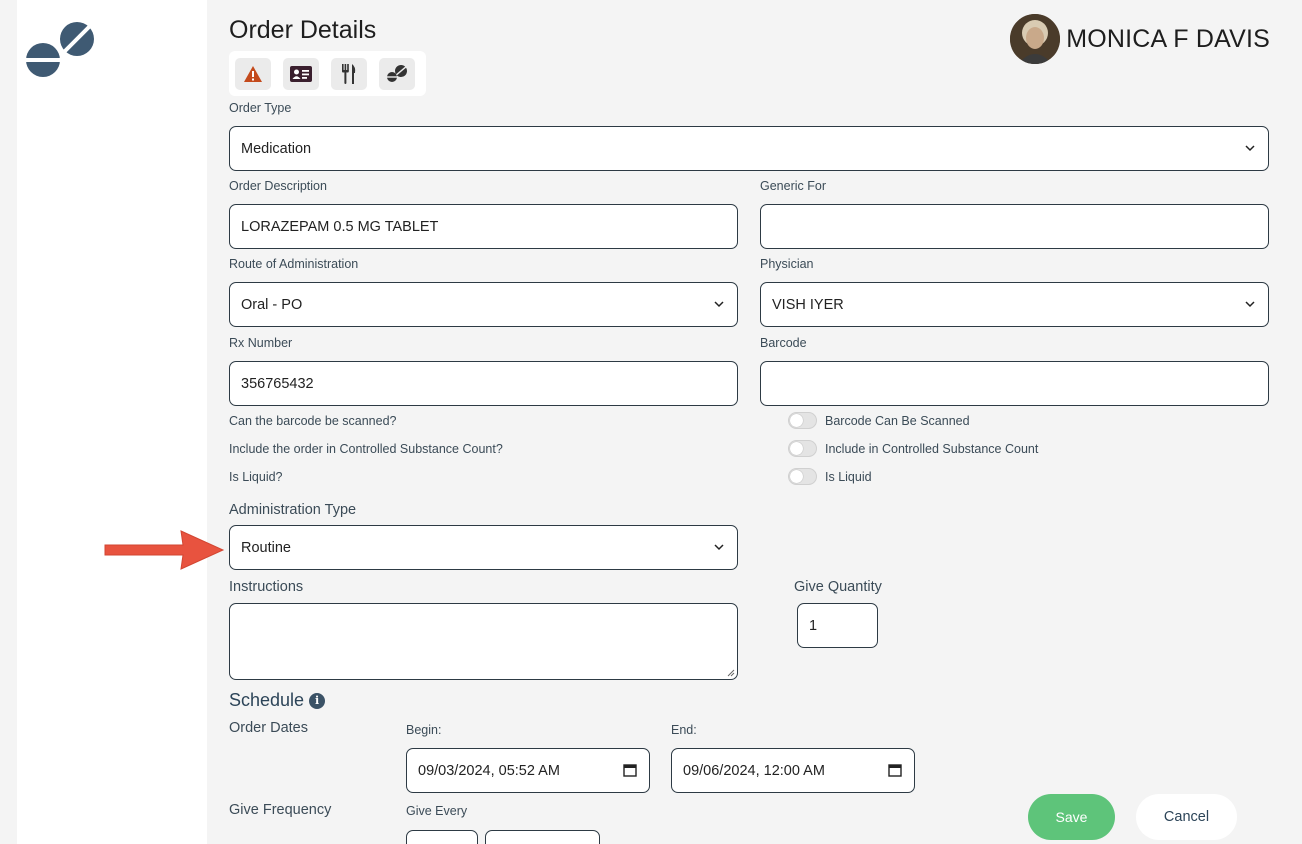 The height and width of the screenshot is (844, 1302). What do you see at coordinates (808, 304) in the screenshot?
I see `physician-value: VISH IYER` at bounding box center [808, 304].